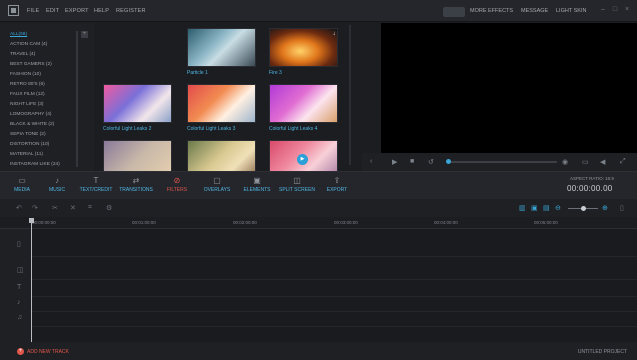 The width and height of the screenshot is (637, 360). What do you see at coordinates (32, 124) in the screenshot?
I see `category-item: BLACK & WHITE (2)` at bounding box center [32, 124].